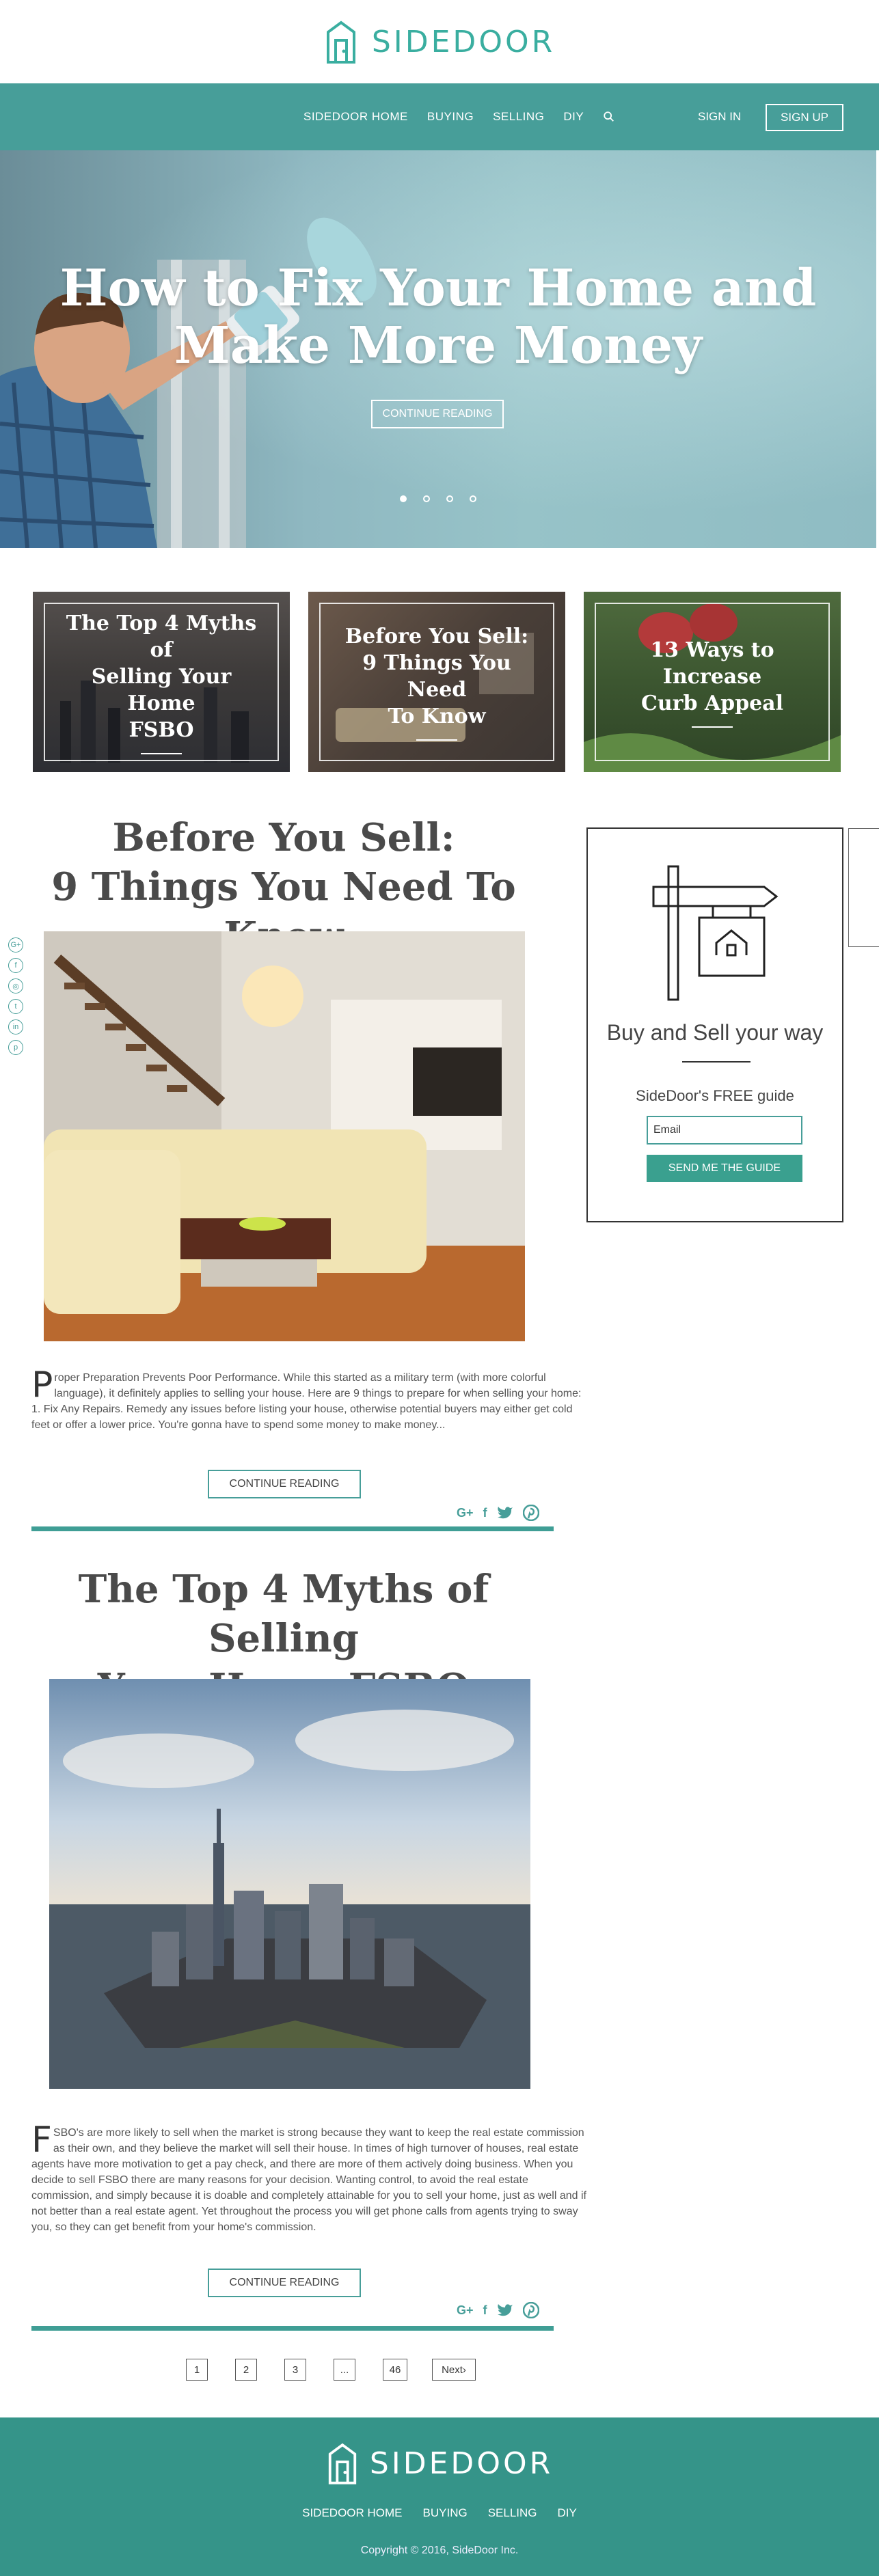  What do you see at coordinates (284, 1614) in the screenshot?
I see `article-title-line: The Top 4 Myths of Selling` at bounding box center [284, 1614].